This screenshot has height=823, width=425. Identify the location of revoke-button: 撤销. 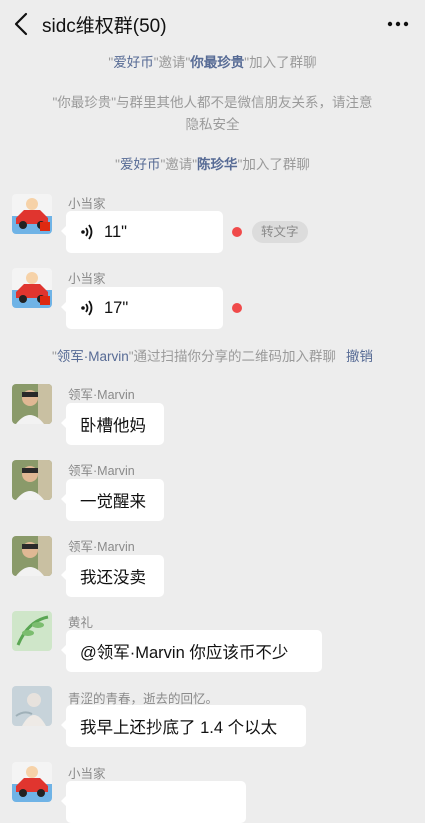
(359, 356).